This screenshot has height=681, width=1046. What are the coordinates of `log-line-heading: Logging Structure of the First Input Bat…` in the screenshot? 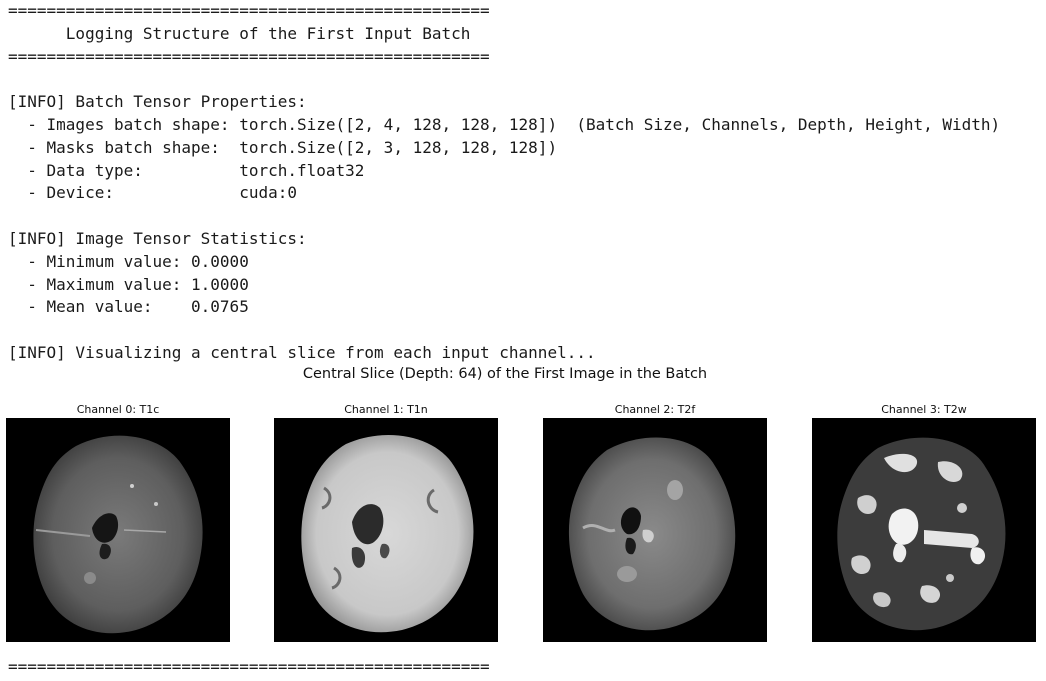 It's located at (239, 33).